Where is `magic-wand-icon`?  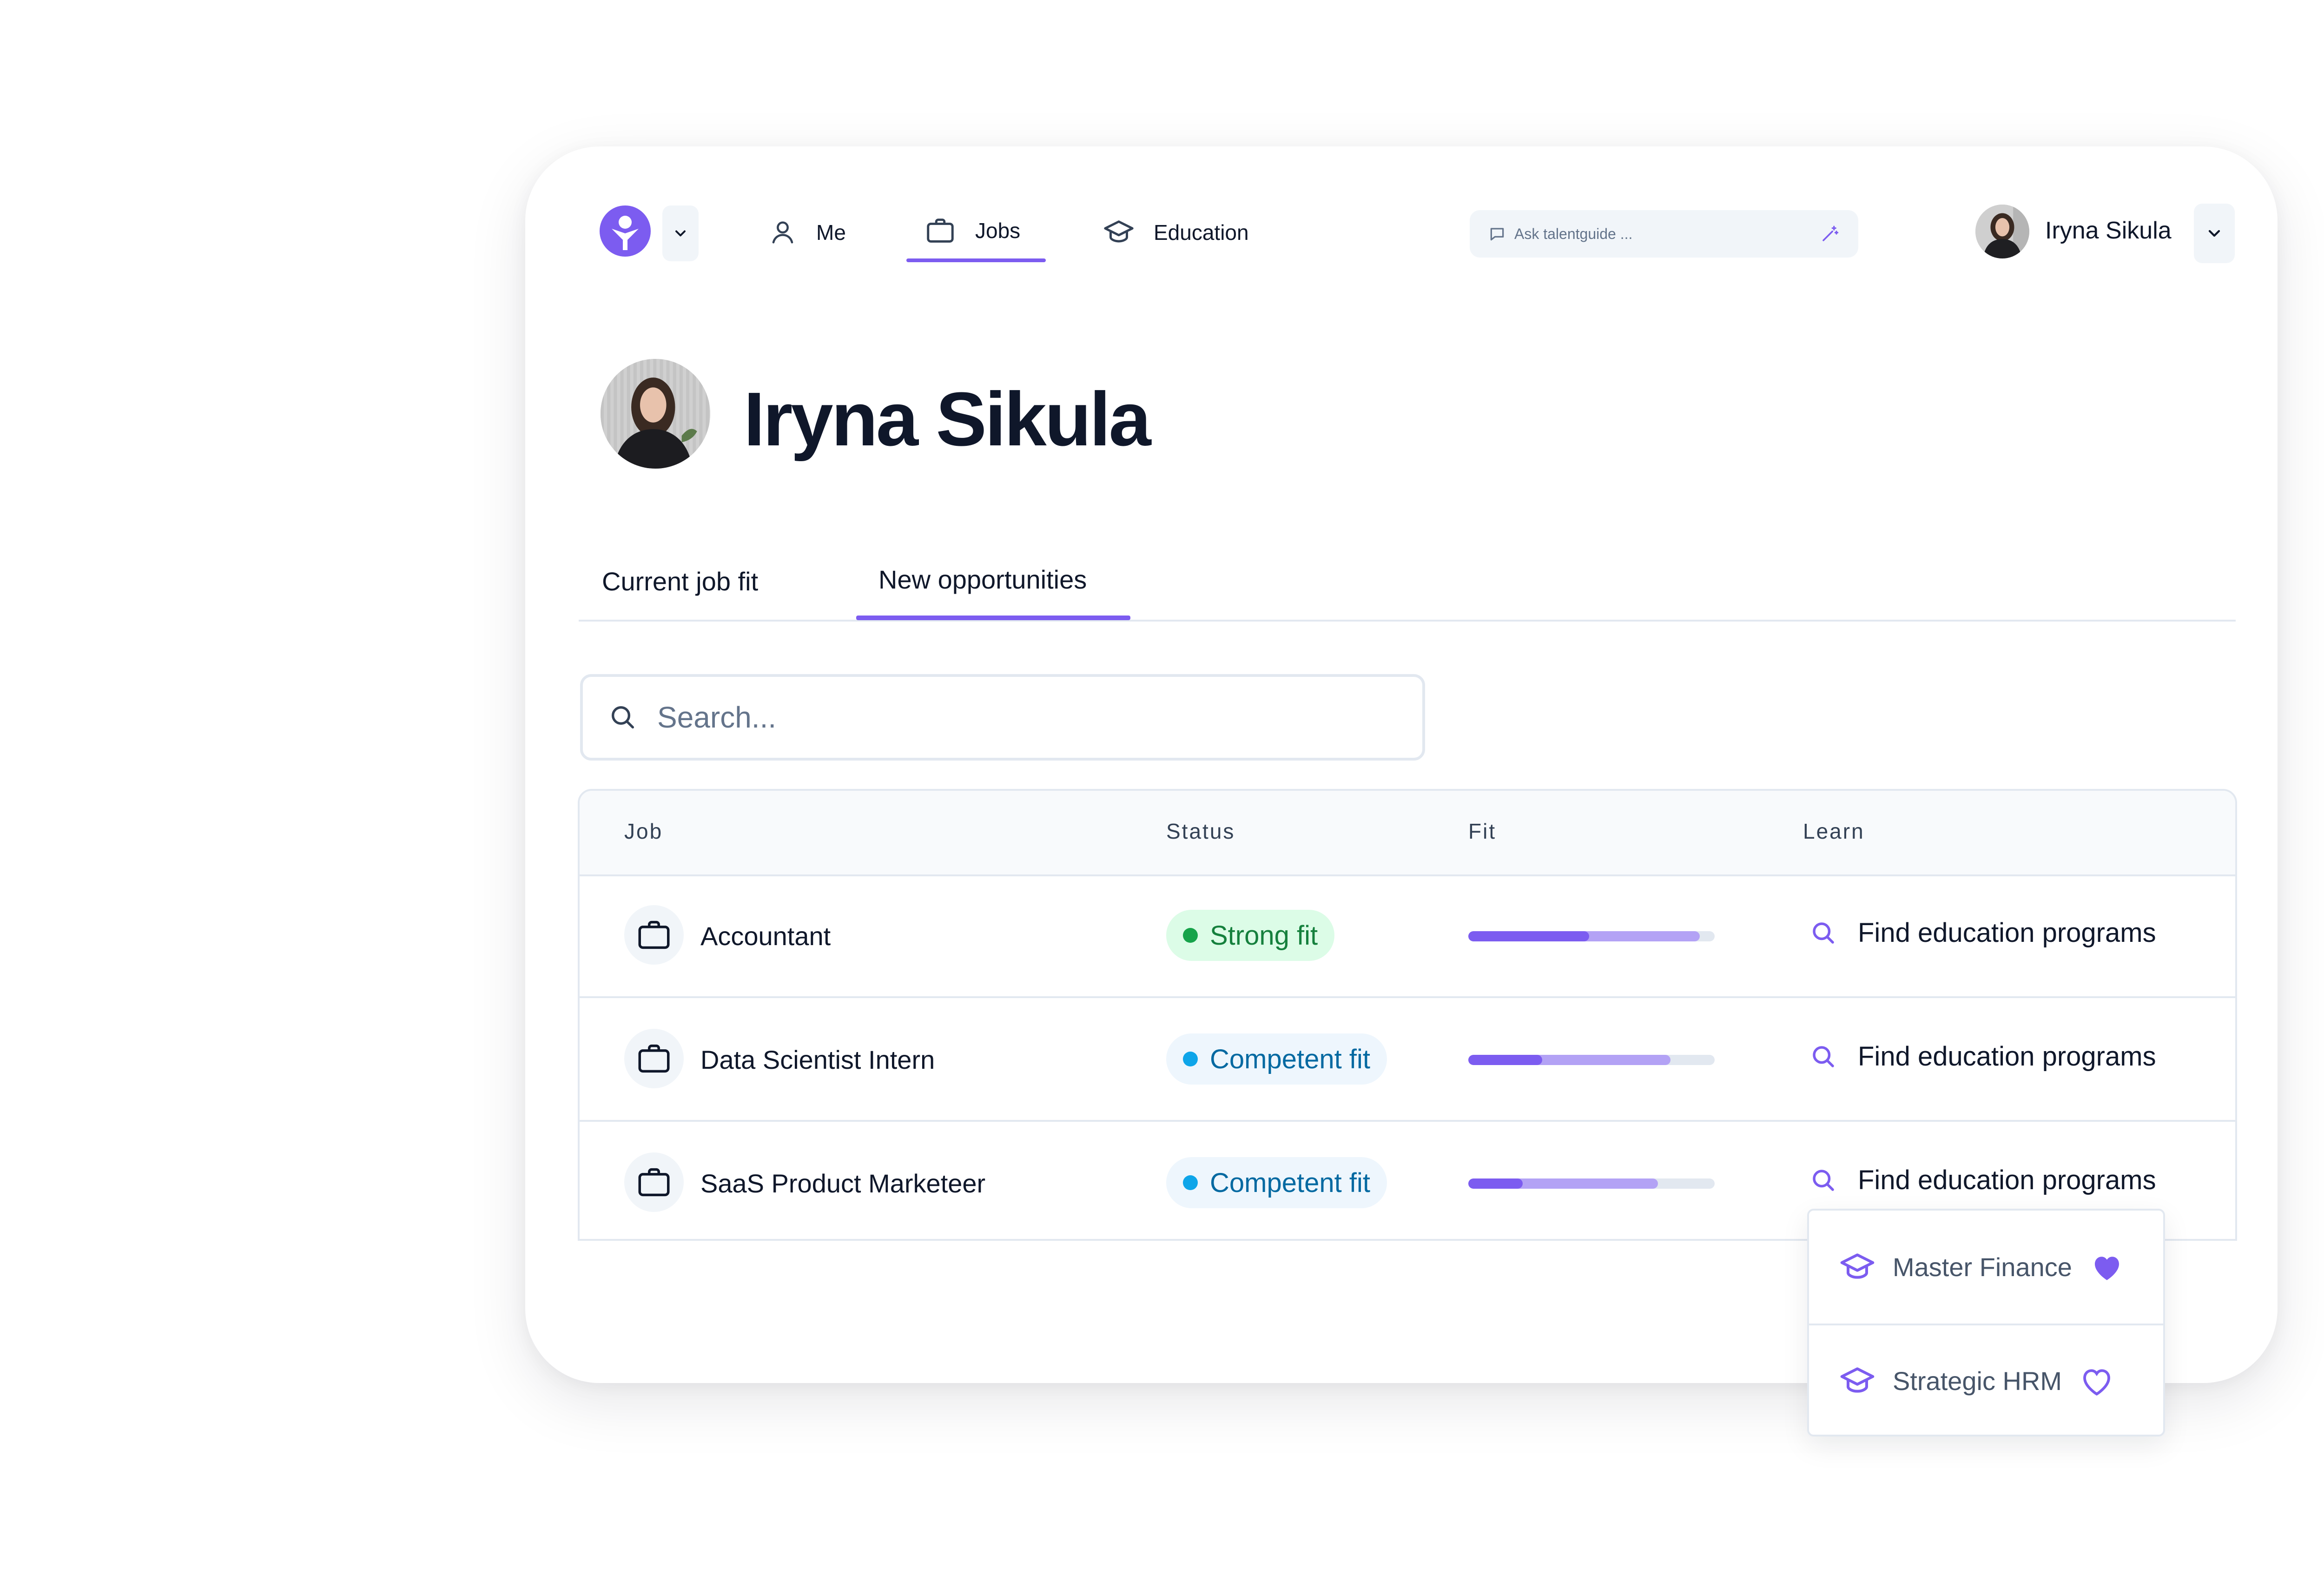 magic-wand-icon is located at coordinates (1830, 233).